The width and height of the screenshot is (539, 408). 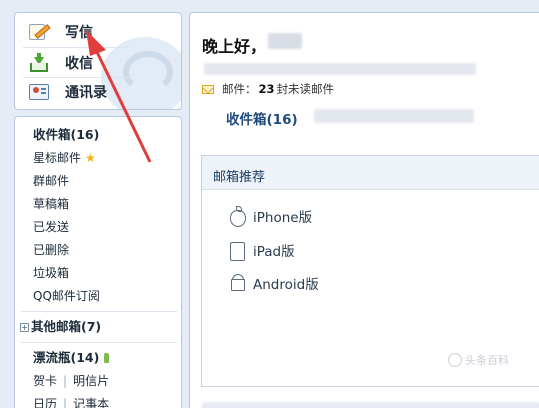 I want to click on redacted-inbox-preview, so click(x=394, y=116).